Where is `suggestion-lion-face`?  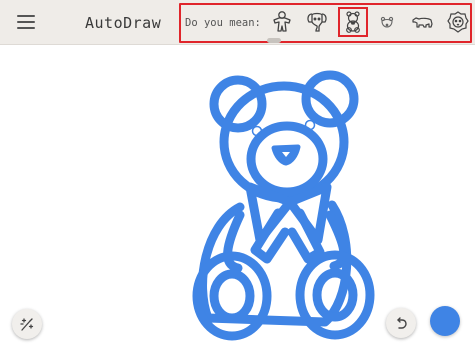
suggestion-lion-face is located at coordinates (458, 22).